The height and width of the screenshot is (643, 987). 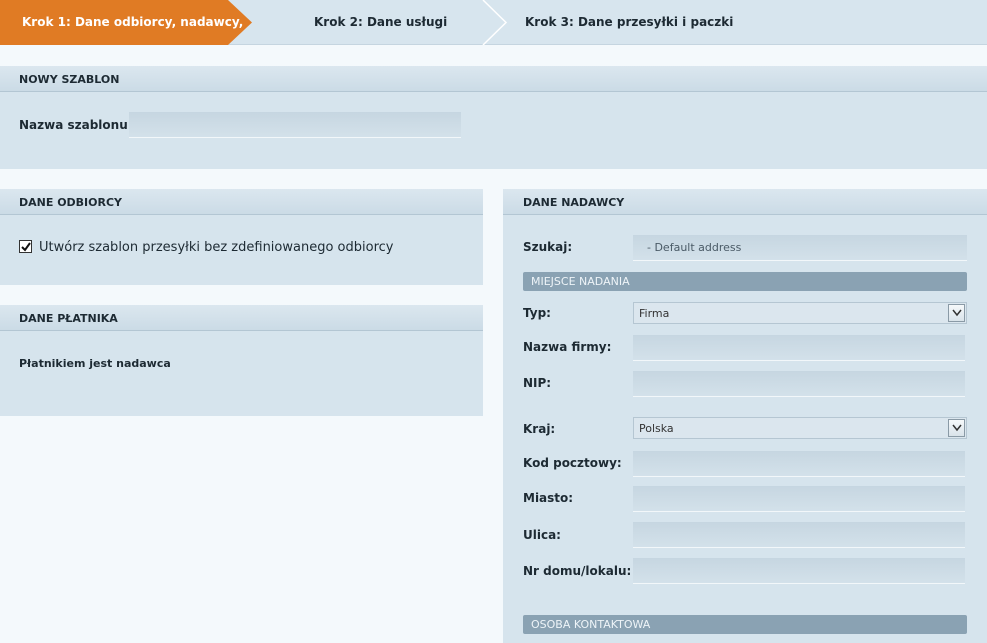 What do you see at coordinates (537, 313) in the screenshot?
I see `type-label: Typ:` at bounding box center [537, 313].